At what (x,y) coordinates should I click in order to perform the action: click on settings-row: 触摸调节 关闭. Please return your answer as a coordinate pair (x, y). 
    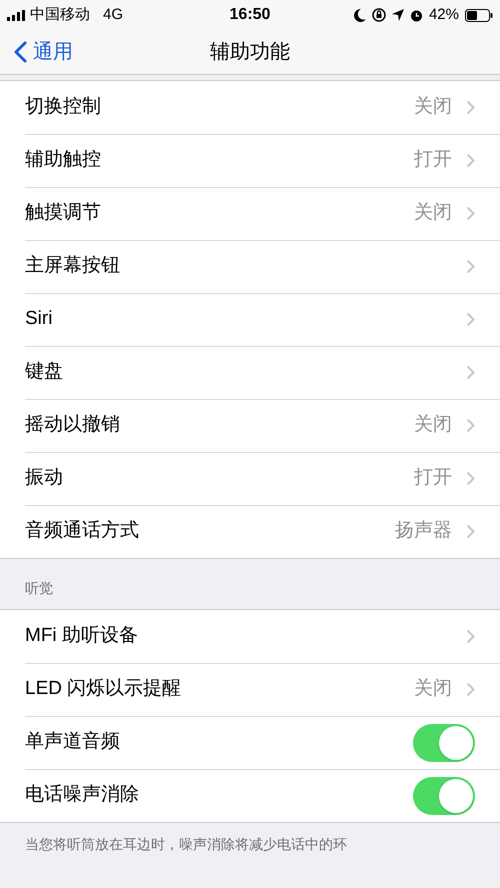
    Looking at the image, I should click on (250, 213).